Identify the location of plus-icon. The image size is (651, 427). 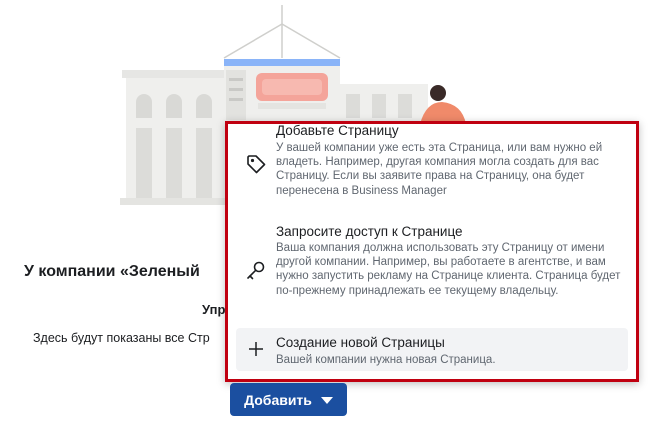
(256, 349).